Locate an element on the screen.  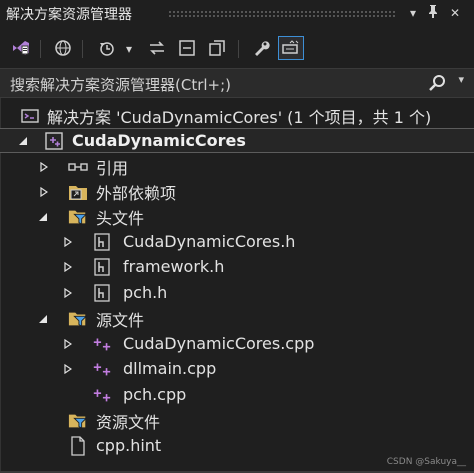
watermark: CSDN @Sakuya__ is located at coordinates (426, 462).